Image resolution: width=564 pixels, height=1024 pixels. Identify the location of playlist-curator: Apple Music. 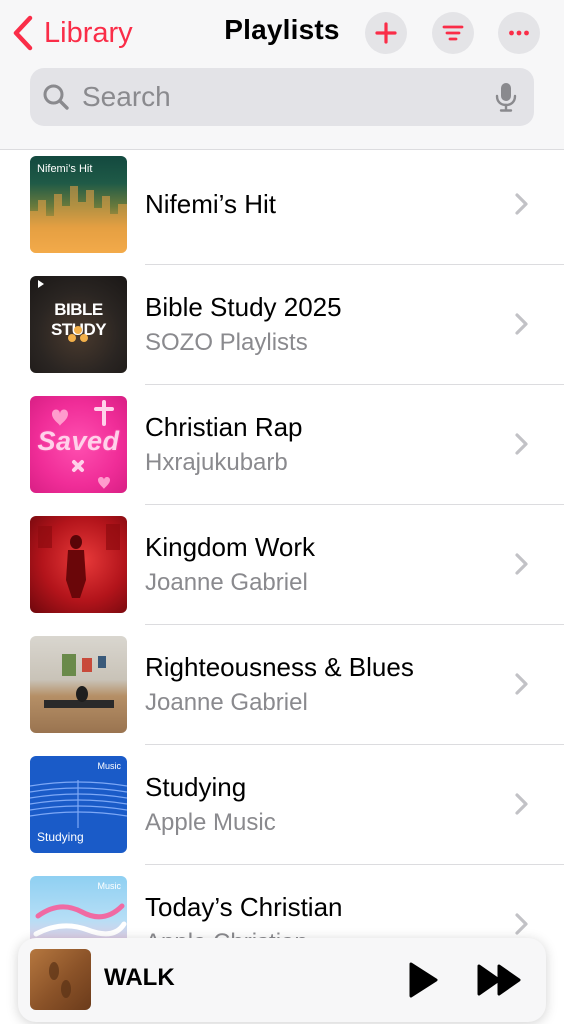
(210, 822).